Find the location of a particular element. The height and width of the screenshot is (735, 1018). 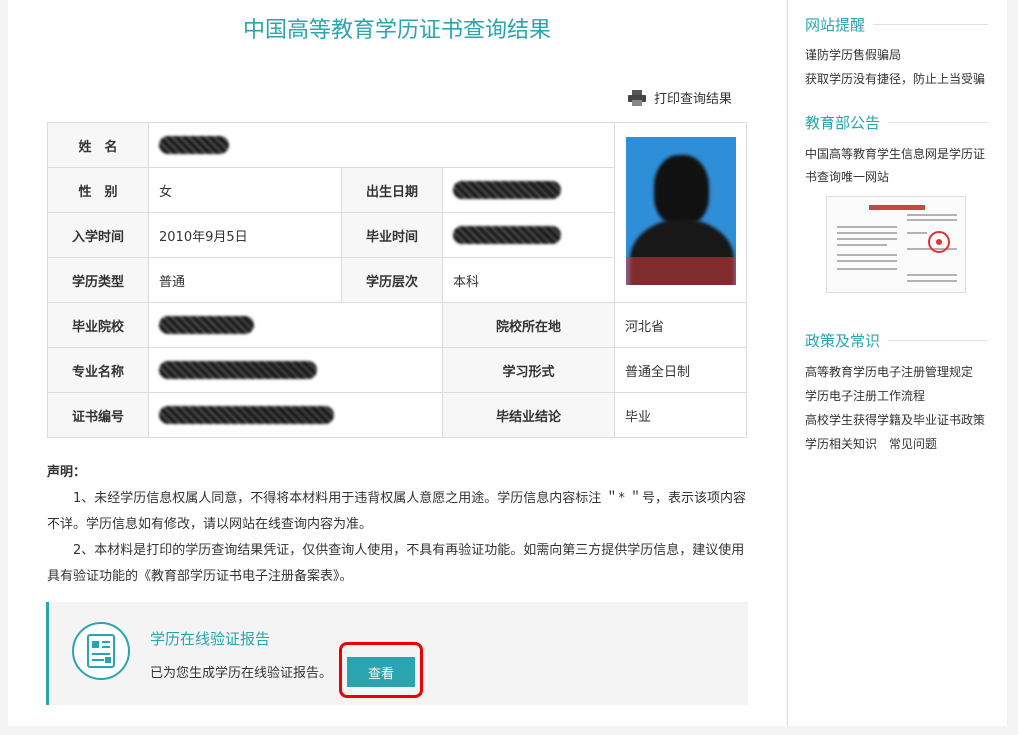

gender-value: 女 is located at coordinates (245, 190).